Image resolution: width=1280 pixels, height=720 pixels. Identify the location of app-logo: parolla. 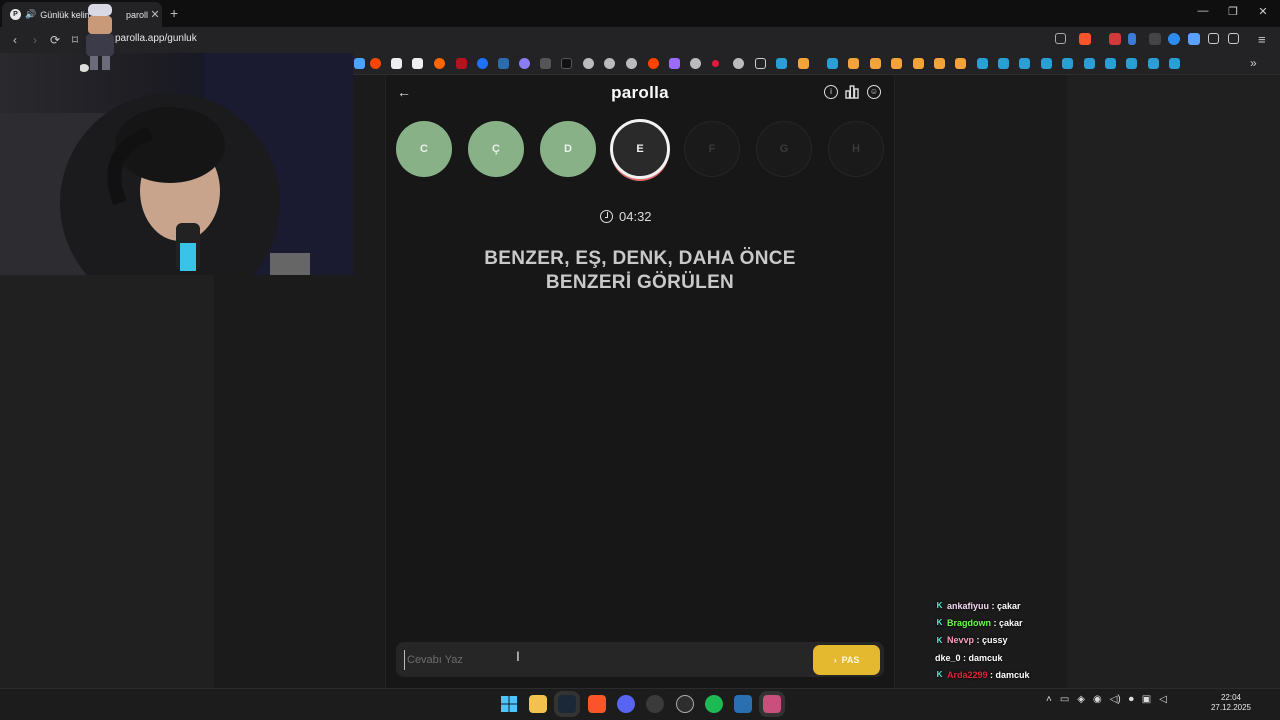
(640, 93).